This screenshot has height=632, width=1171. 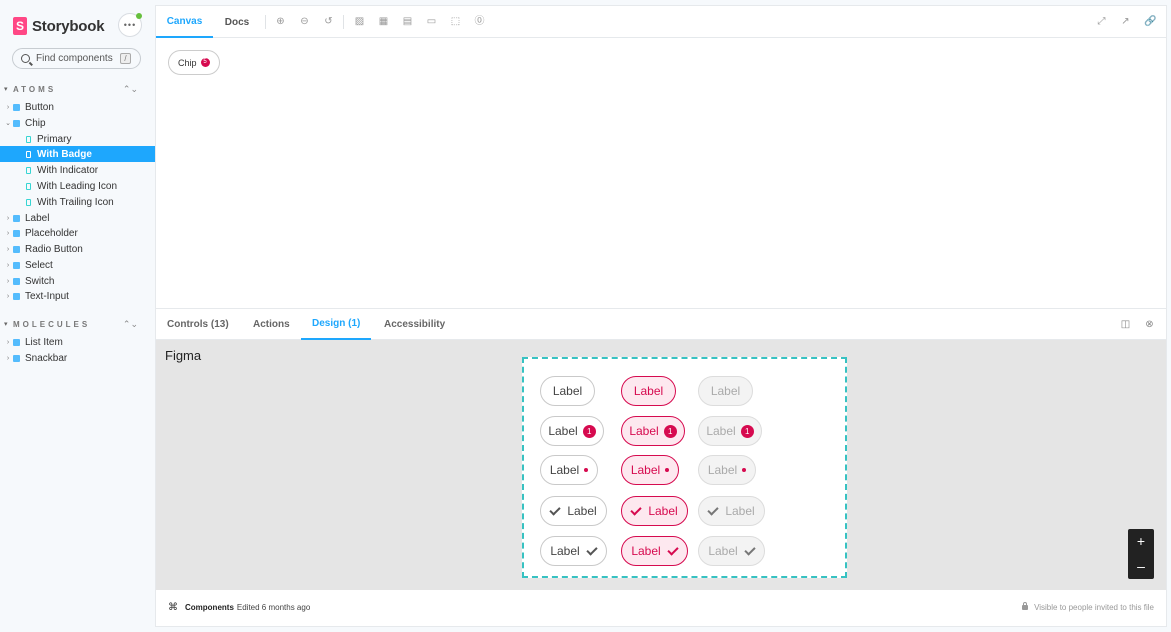 I want to click on sidebar-item-snackbar: › Snackbar, so click(x=78, y=358).